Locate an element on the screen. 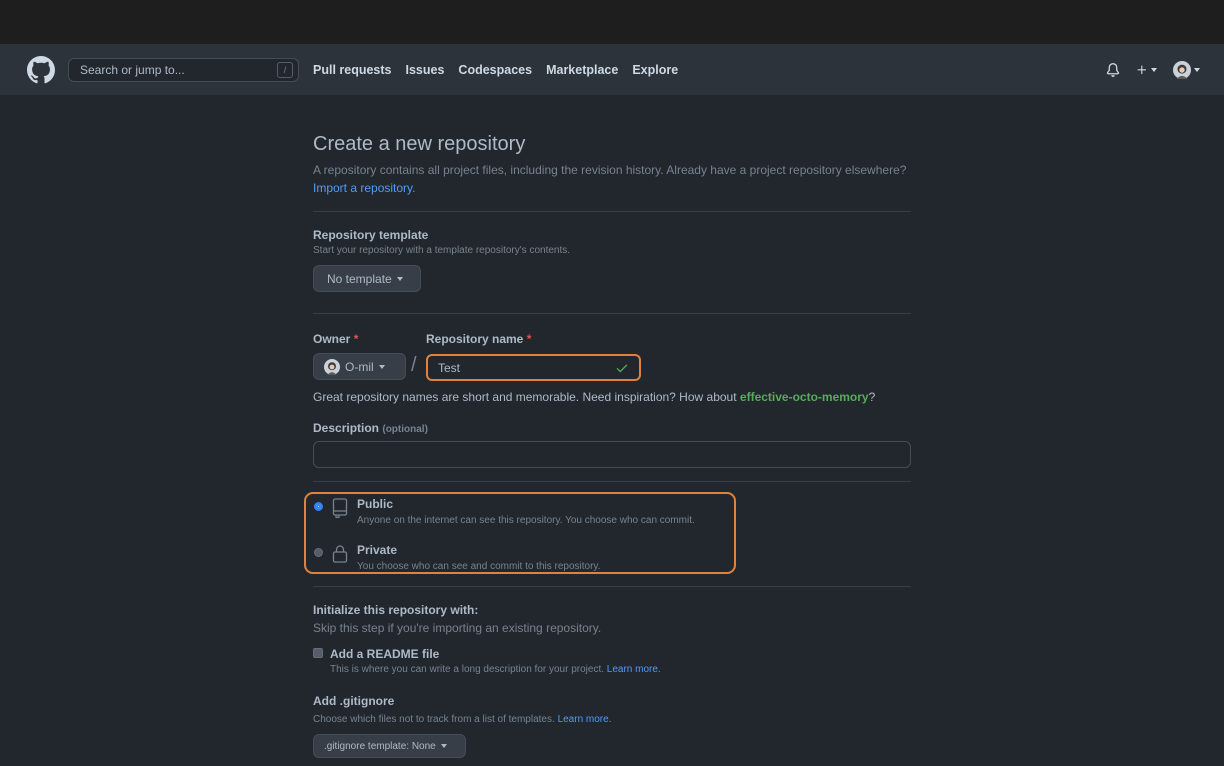 The image size is (1224, 766). repo-name-label-text: Repository name is located at coordinates (475, 339).